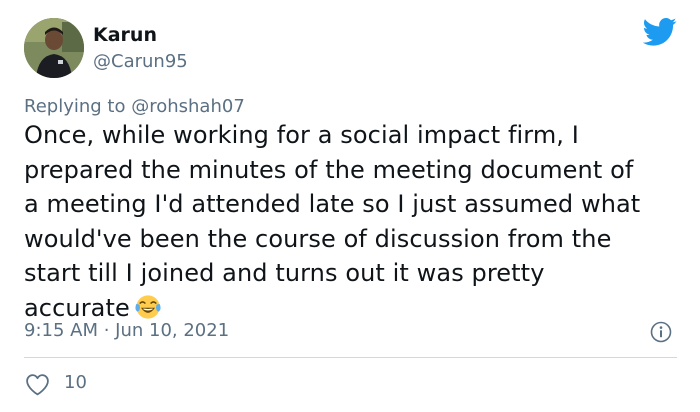 This screenshot has width=700, height=412. I want to click on replying-to-line: Replying to @rohshah07, so click(134, 107).